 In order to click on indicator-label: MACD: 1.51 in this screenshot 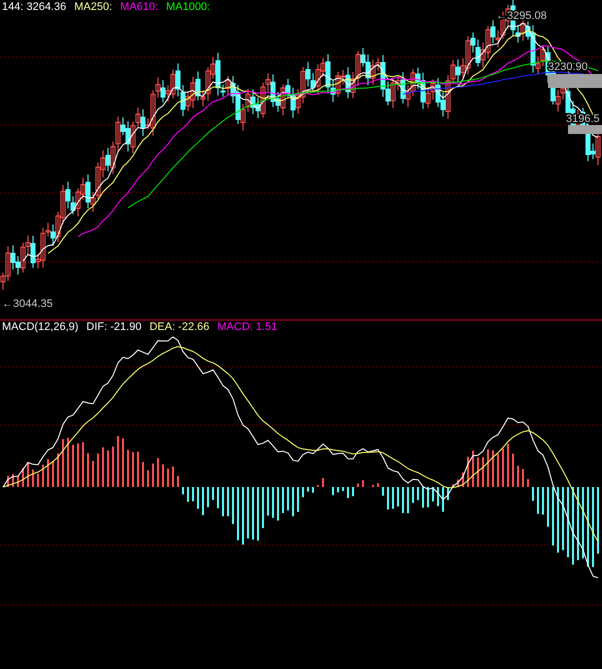, I will do `click(247, 327)`.